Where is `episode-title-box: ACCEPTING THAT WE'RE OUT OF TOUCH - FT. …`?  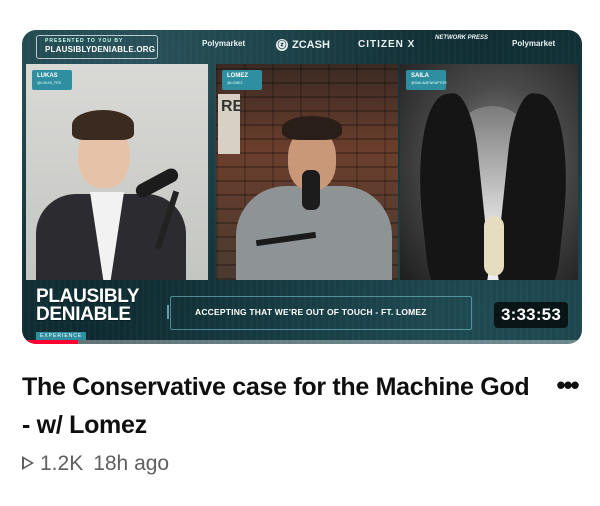
episode-title-box: ACCEPTING THAT WE'RE OUT OF TOUCH - FT. … is located at coordinates (319, 313).